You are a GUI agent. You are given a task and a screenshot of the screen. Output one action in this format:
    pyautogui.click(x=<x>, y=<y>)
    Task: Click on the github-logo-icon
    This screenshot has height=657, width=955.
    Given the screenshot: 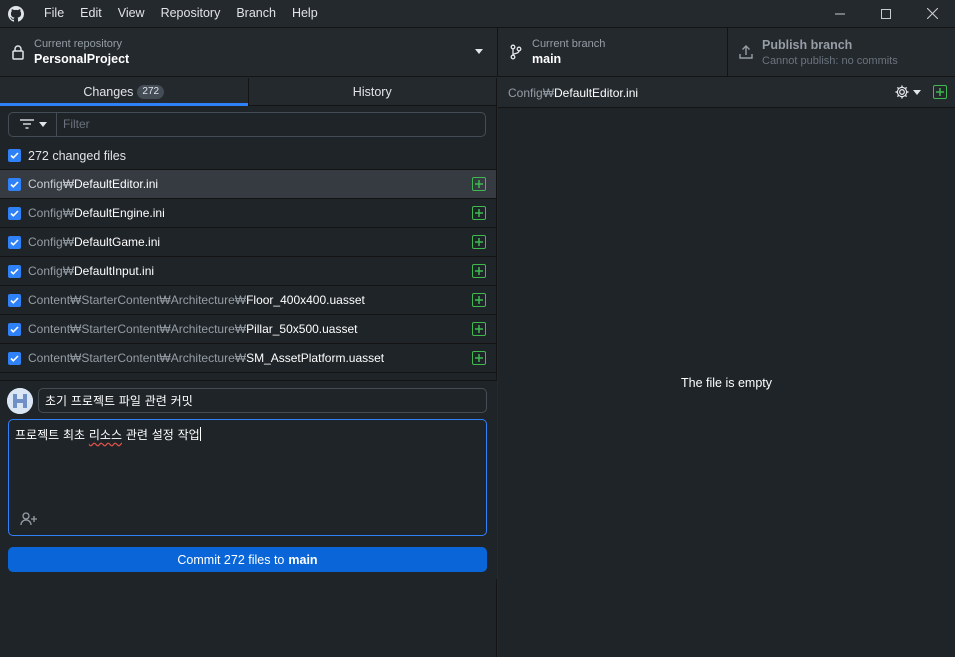 What is the action you would take?
    pyautogui.click(x=16, y=13)
    